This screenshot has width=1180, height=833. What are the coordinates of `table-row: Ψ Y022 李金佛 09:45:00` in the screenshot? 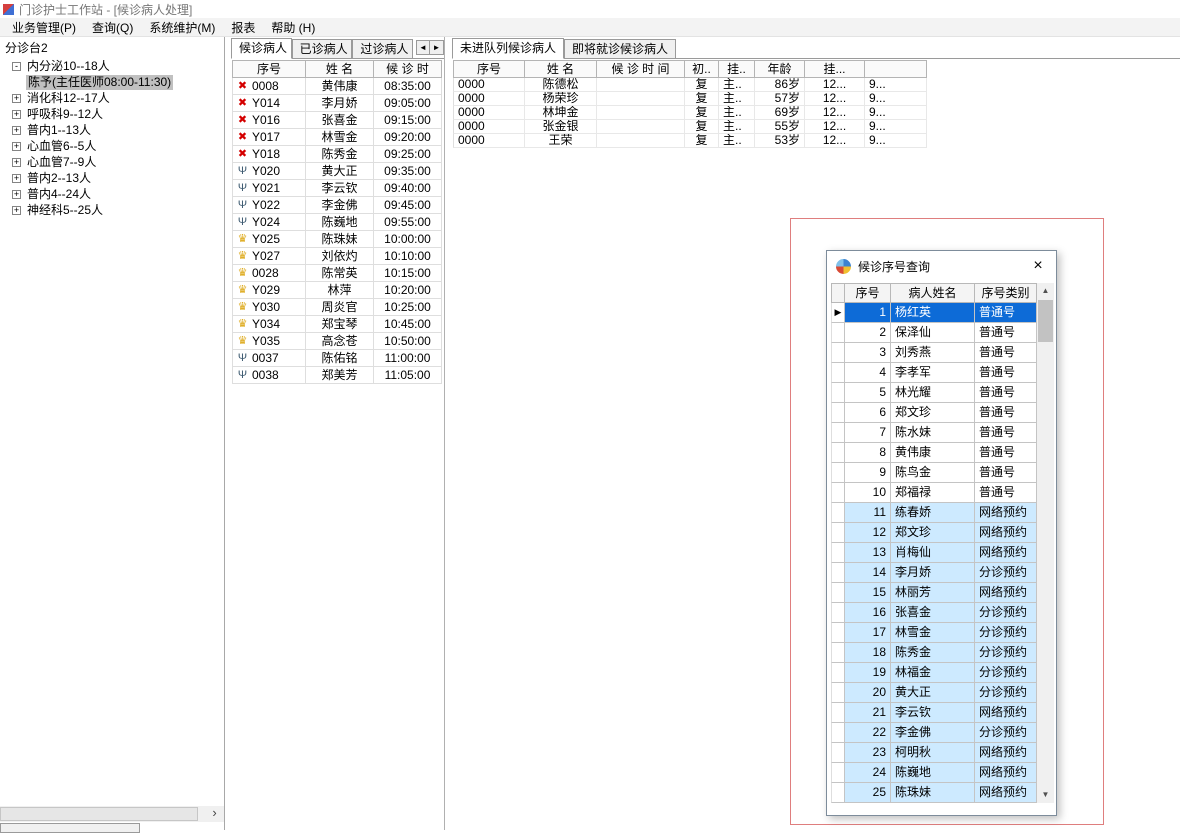 It's located at (337, 205).